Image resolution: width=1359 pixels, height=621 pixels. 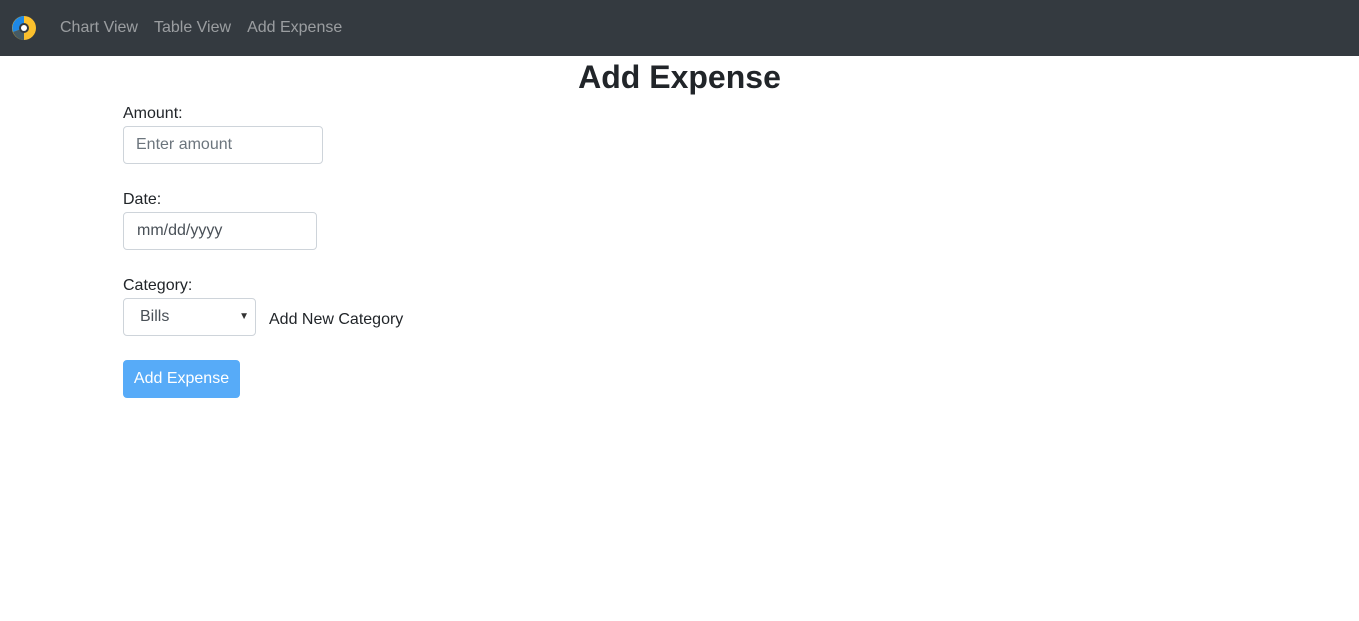 I want to click on date-placeholder: mm/dd/yyyy, so click(x=180, y=230).